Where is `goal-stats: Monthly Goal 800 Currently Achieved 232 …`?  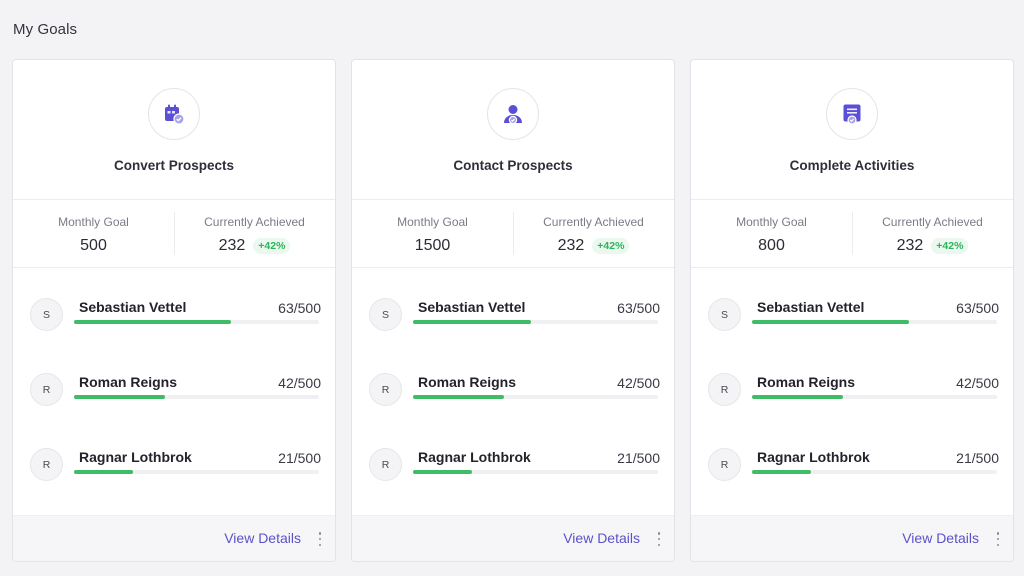 goal-stats: Monthly Goal 800 Currently Achieved 232 … is located at coordinates (852, 234).